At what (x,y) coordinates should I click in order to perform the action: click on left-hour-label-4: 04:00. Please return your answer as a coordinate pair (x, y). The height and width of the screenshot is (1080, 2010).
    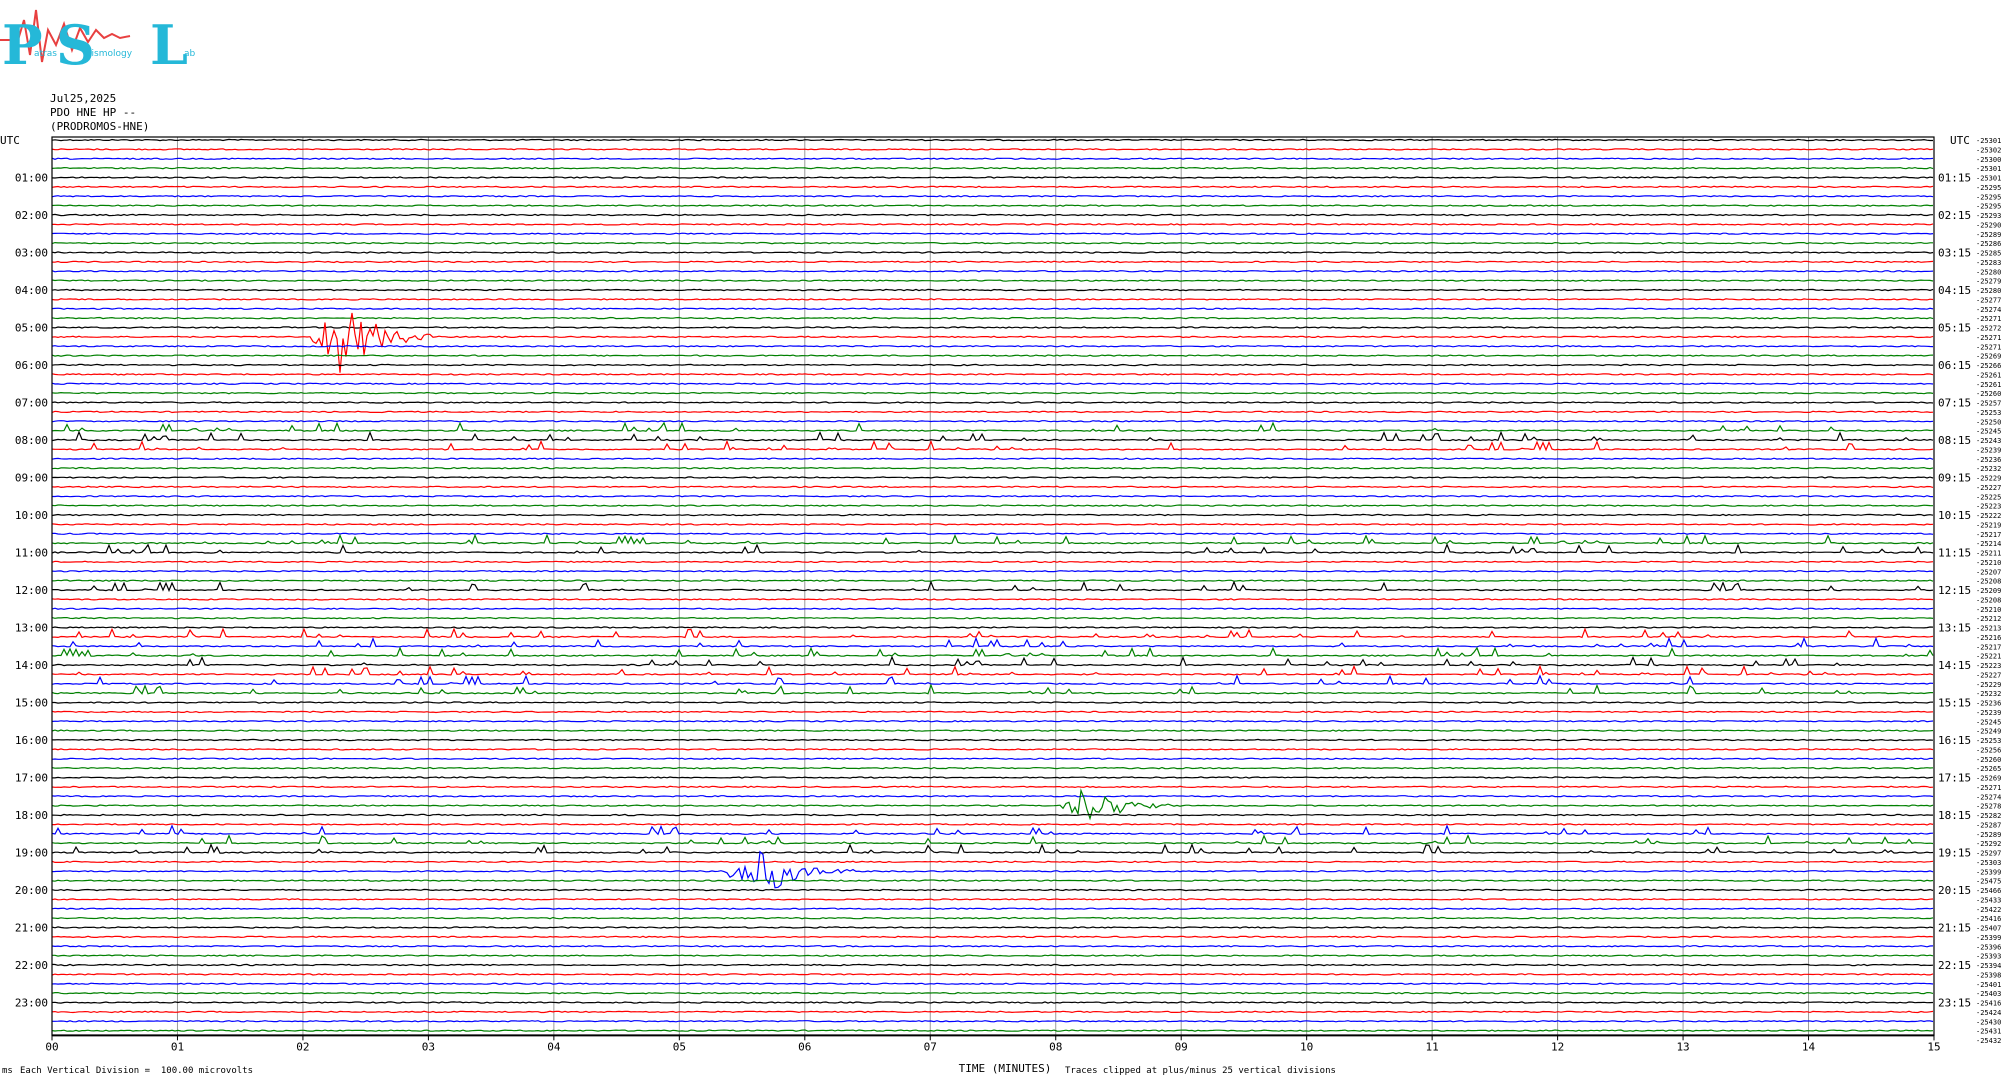
    Looking at the image, I should click on (31, 290).